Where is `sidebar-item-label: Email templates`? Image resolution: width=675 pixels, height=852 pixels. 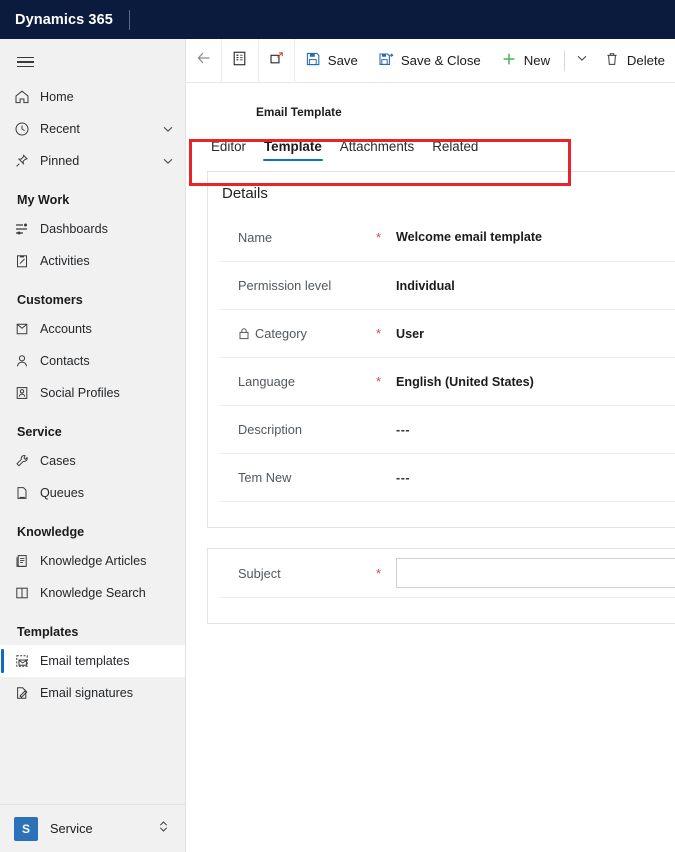 sidebar-item-label: Email templates is located at coordinates (85, 661).